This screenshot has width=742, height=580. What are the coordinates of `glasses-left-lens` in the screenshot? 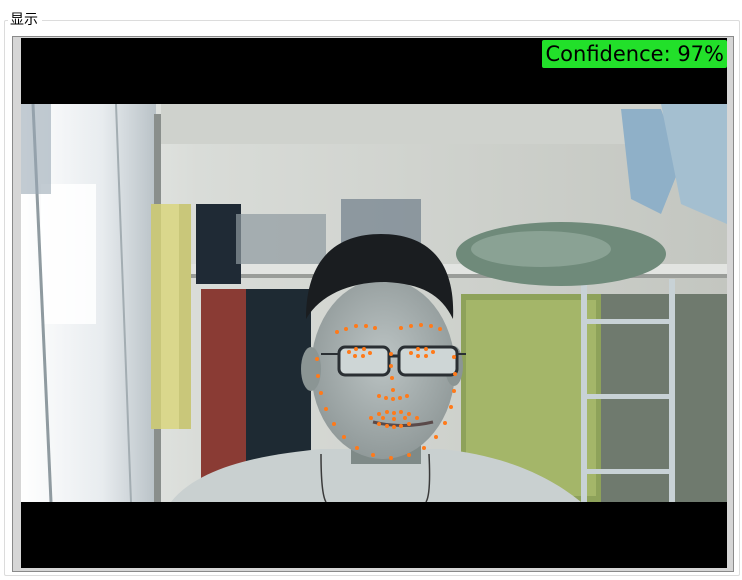 It's located at (364, 361).